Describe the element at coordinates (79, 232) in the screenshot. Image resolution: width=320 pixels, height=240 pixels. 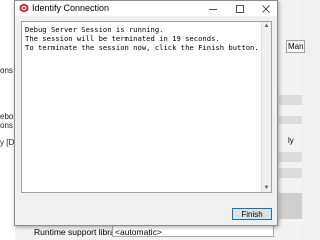
I see `runtime-support-label: Runtime support library:` at that location.